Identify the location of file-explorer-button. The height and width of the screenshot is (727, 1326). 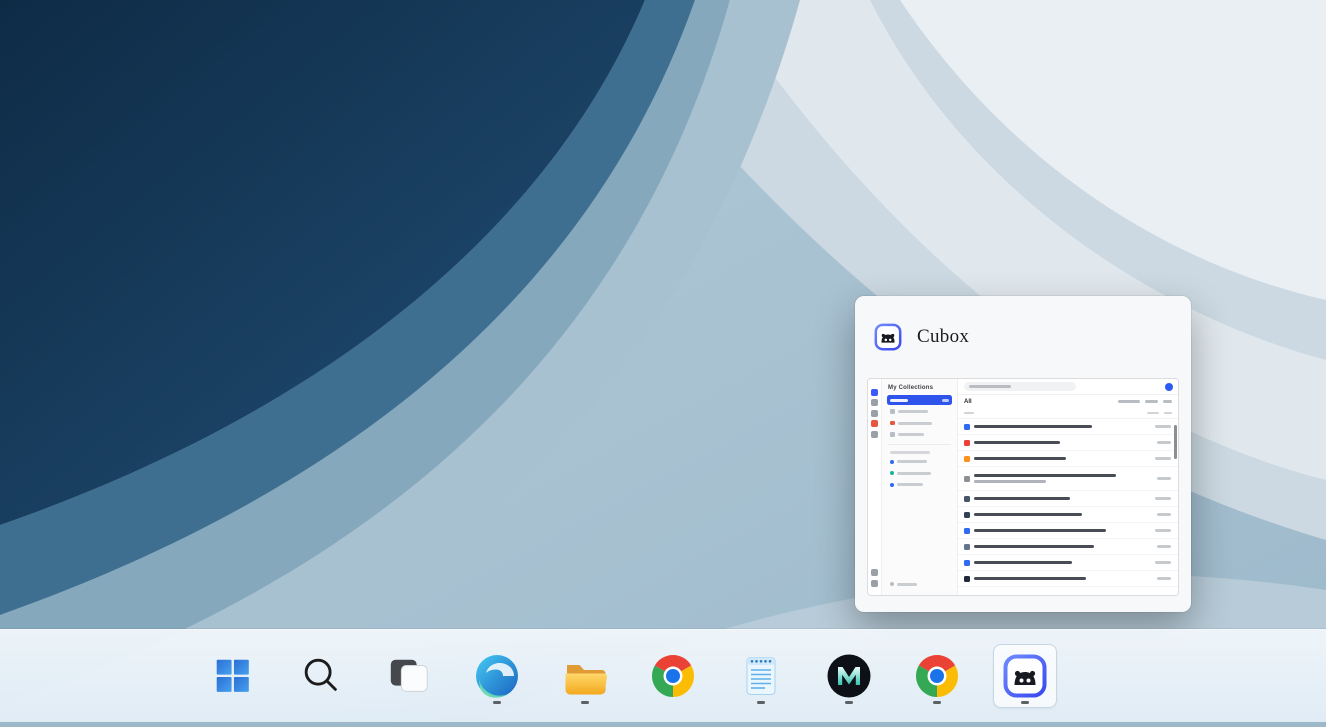
(585, 676).